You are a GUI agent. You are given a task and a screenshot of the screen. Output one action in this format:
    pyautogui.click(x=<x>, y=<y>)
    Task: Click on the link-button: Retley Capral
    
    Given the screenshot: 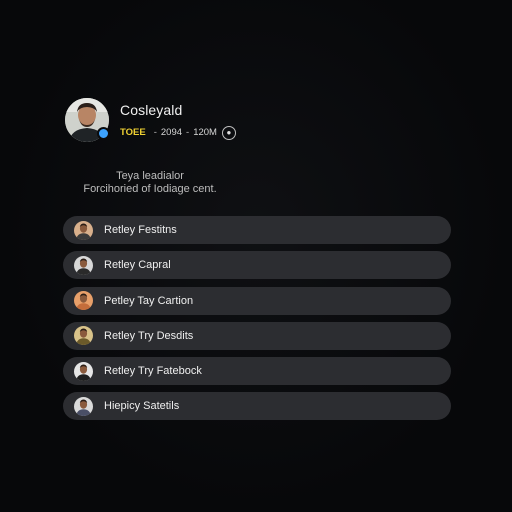 What is the action you would take?
    pyautogui.click(x=257, y=265)
    